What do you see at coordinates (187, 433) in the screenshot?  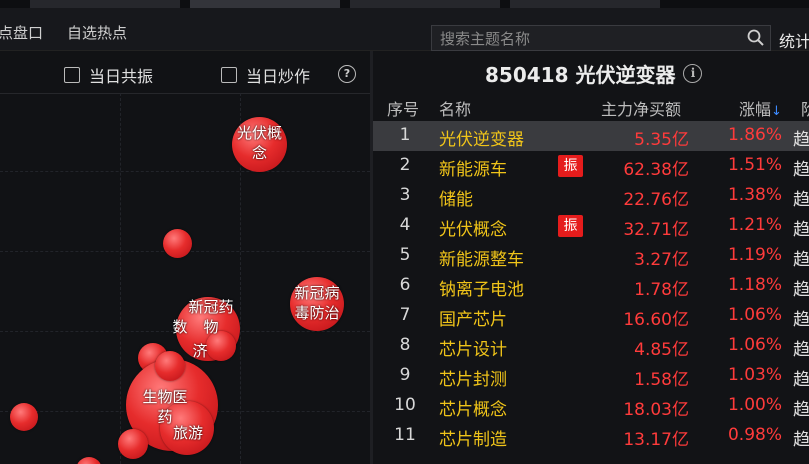 I see `bubble-label-tourism: 旅游` at bounding box center [187, 433].